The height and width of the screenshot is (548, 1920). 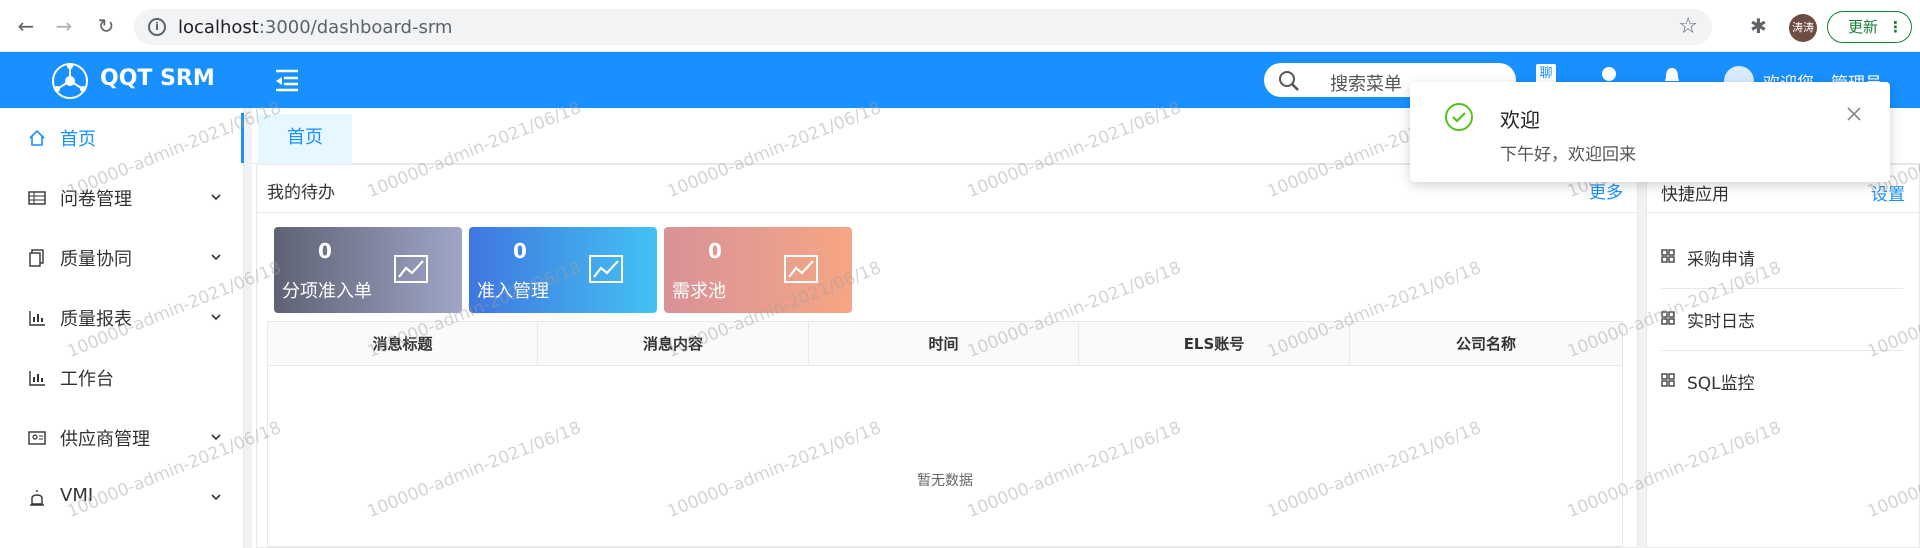 What do you see at coordinates (106, 26) in the screenshot?
I see `reload-icon: ↻` at bounding box center [106, 26].